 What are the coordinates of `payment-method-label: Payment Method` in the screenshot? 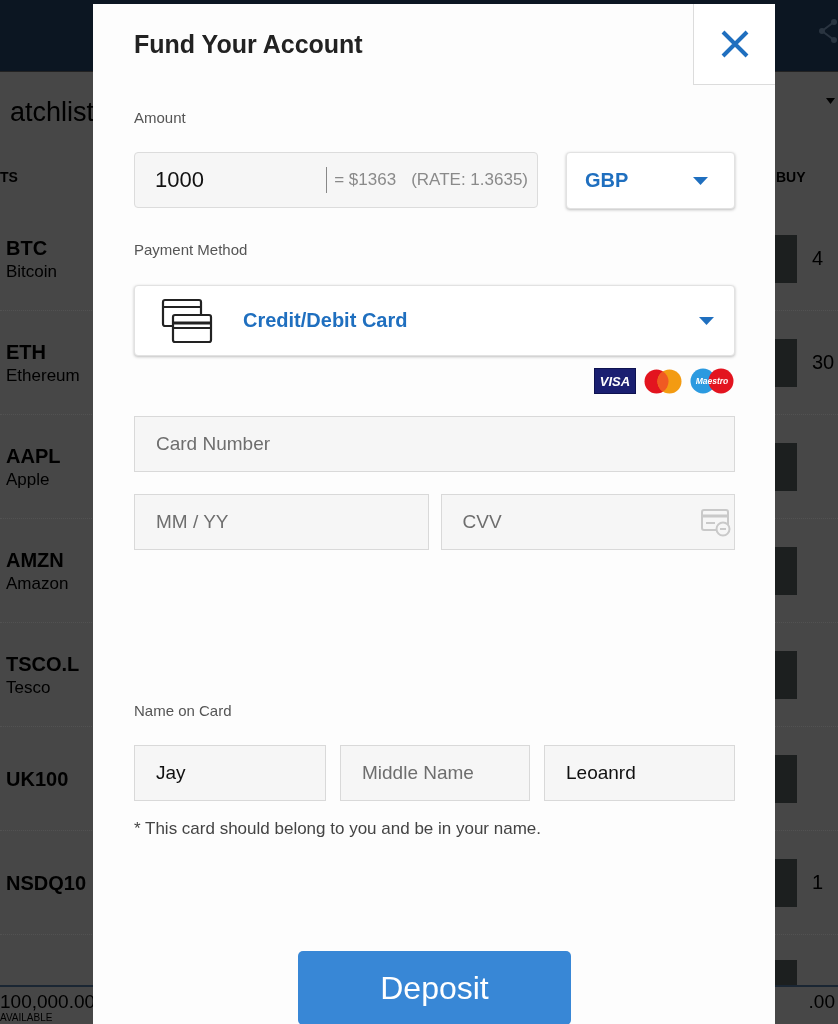 It's located at (191, 250).